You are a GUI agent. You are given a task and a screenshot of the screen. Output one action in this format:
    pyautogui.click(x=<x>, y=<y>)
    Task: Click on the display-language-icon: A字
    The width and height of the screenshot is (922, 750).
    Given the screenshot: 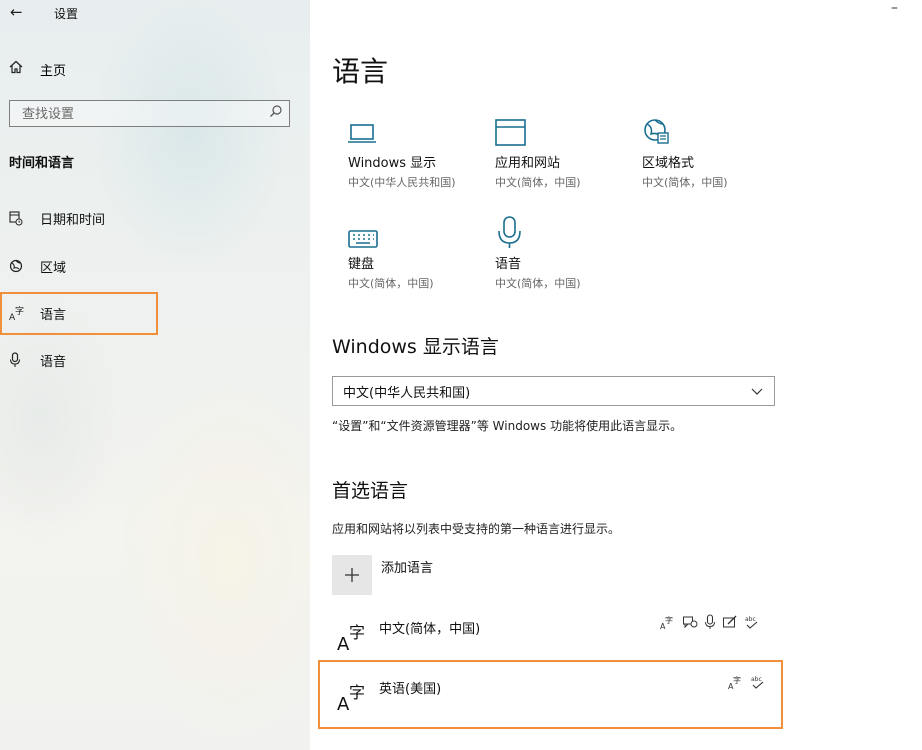 What is the action you would take?
    pyautogui.click(x=668, y=624)
    